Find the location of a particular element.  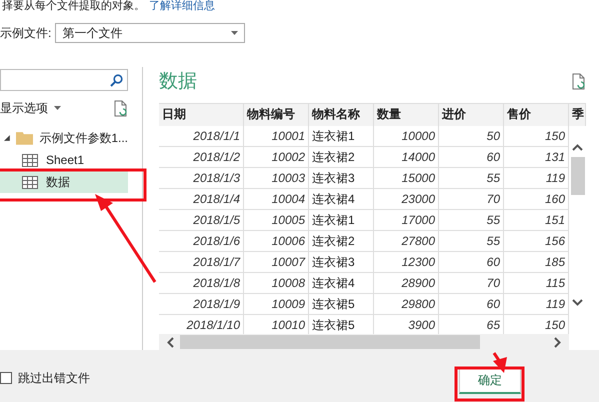

scroll-down-icon is located at coordinates (577, 302).